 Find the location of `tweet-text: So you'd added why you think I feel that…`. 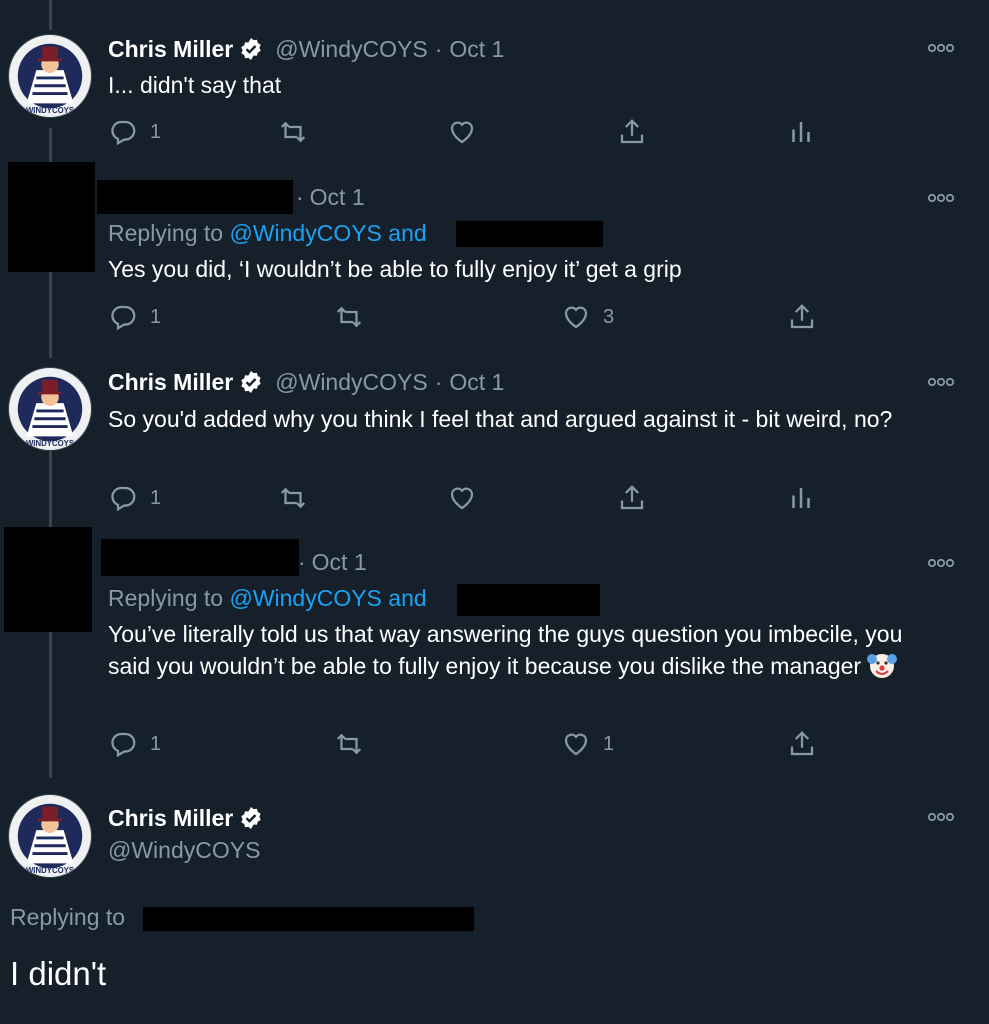

tweet-text: So you'd added why you think I feel that… is located at coordinates (500, 419).